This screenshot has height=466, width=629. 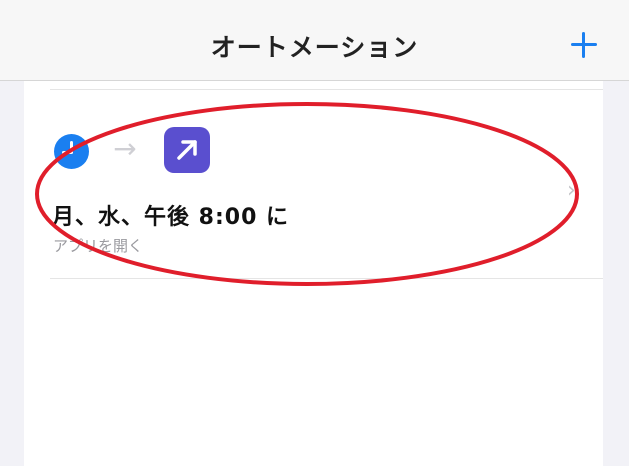 What do you see at coordinates (125, 148) in the screenshot?
I see `arrow-right-icon: →` at bounding box center [125, 148].